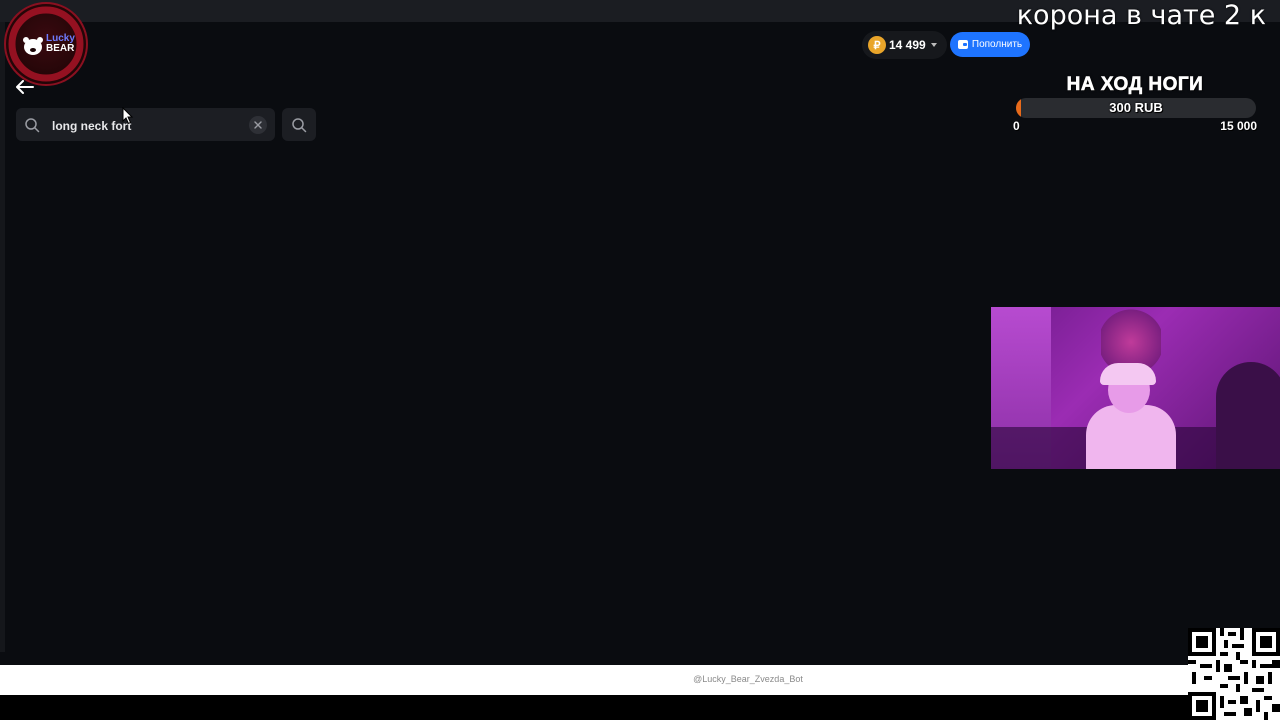 This screenshot has height=720, width=1280. Describe the element at coordinates (2, 337) in the screenshot. I see `left-edge-strip` at that location.